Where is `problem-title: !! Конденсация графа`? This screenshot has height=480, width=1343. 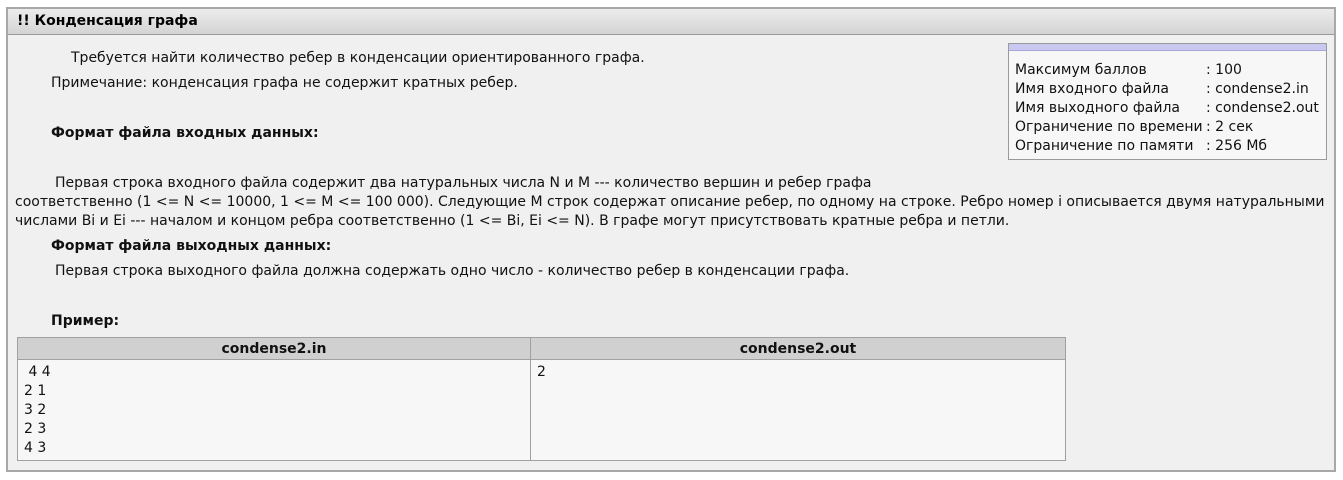 problem-title: !! Конденсация графа is located at coordinates (671, 22).